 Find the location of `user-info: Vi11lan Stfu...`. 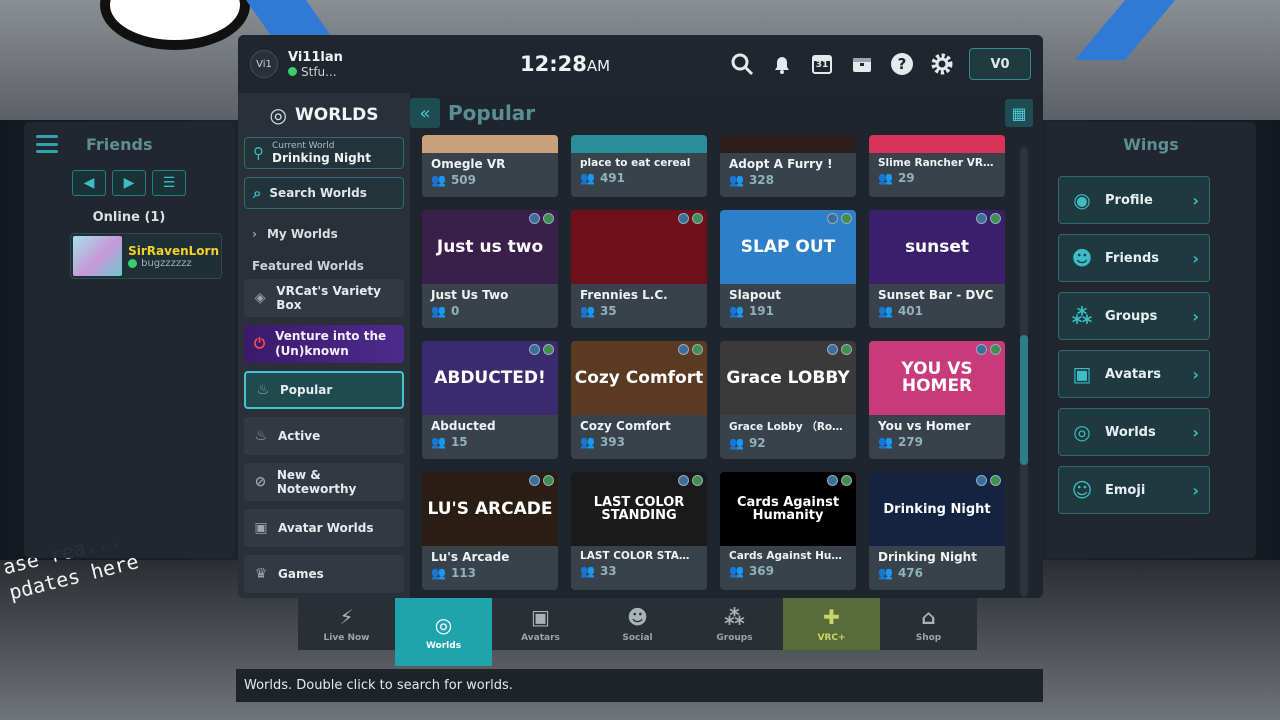

user-info: Vi11lan Stfu... is located at coordinates (363, 64).